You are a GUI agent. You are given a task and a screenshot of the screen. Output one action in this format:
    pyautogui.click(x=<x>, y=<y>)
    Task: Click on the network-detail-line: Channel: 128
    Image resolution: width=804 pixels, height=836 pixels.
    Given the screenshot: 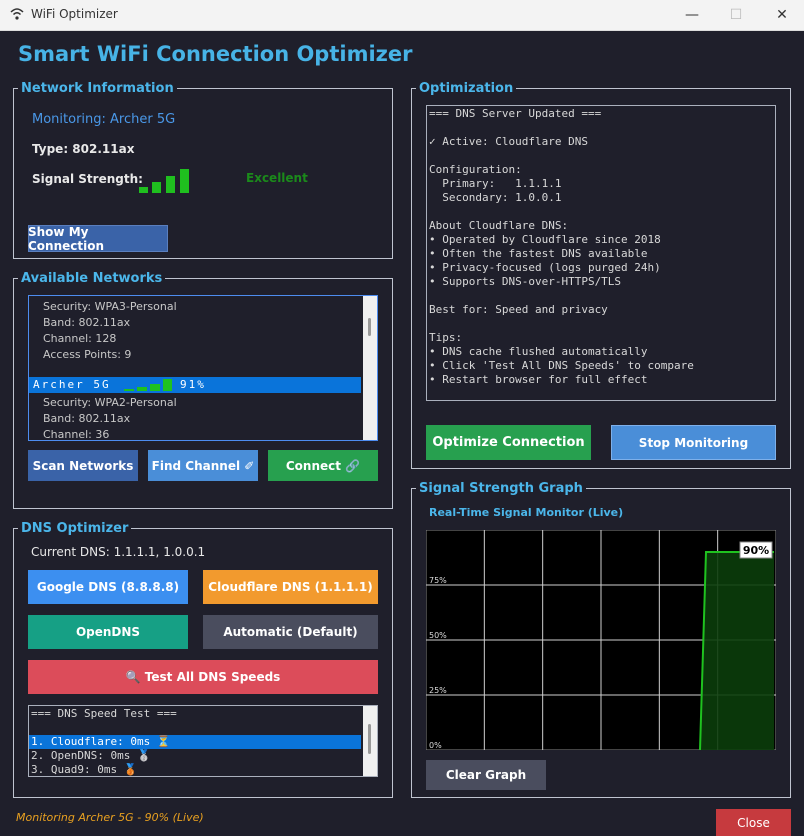 What is the action you would take?
    pyautogui.click(x=80, y=338)
    